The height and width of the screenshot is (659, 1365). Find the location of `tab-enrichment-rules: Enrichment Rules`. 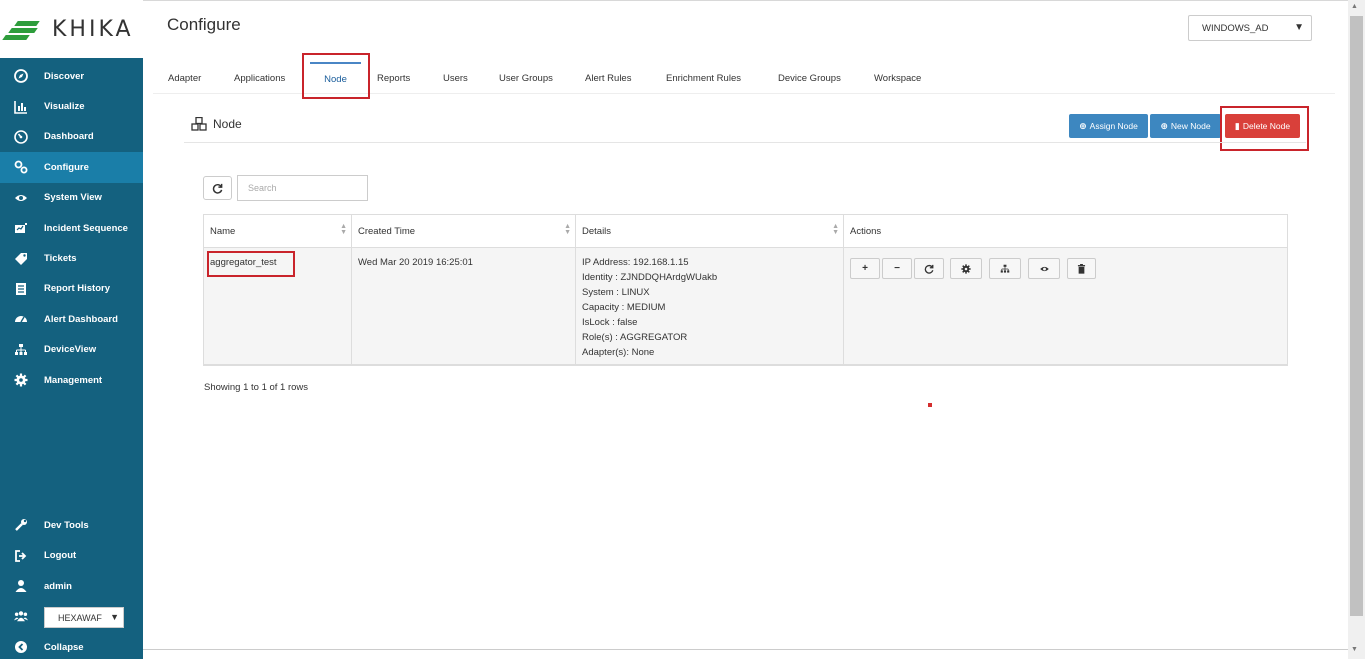

tab-enrichment-rules: Enrichment Rules is located at coordinates (703, 78).